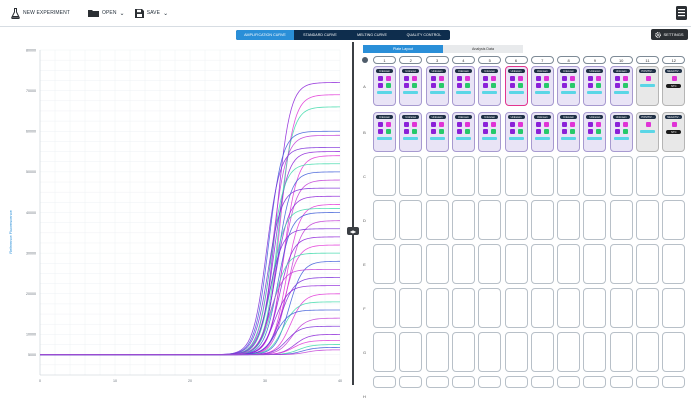  Describe the element at coordinates (424, 35) in the screenshot. I see `tab-quality-control: QUALITY CONTROL` at that location.